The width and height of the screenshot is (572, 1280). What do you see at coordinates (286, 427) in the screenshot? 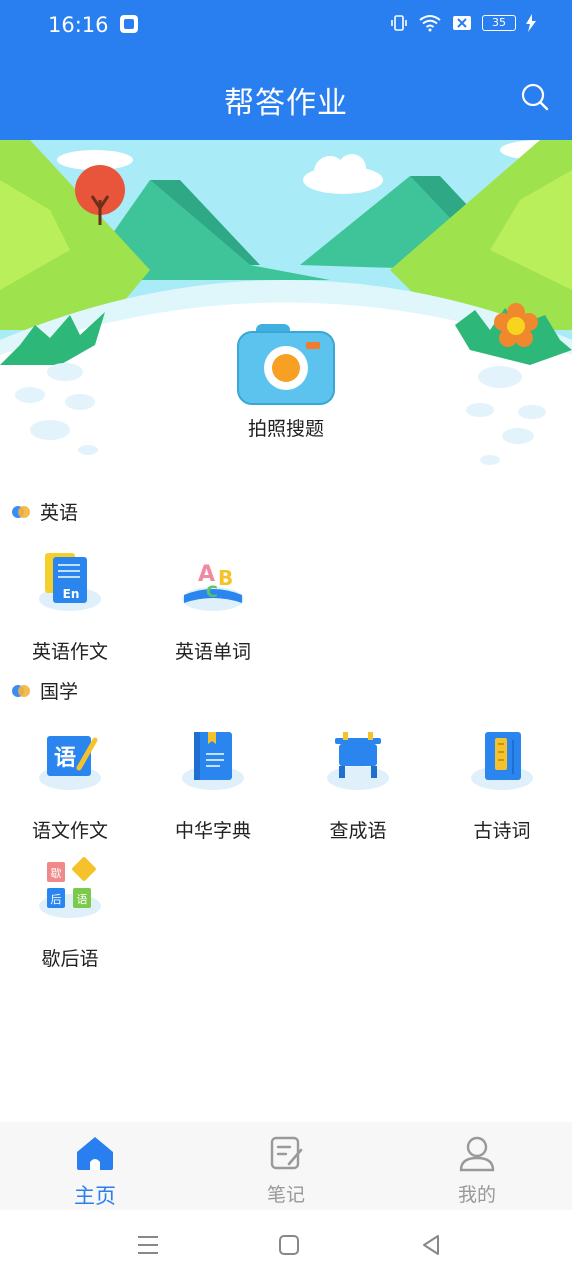
I see `camera-search-label: 拍照搜题` at bounding box center [286, 427].